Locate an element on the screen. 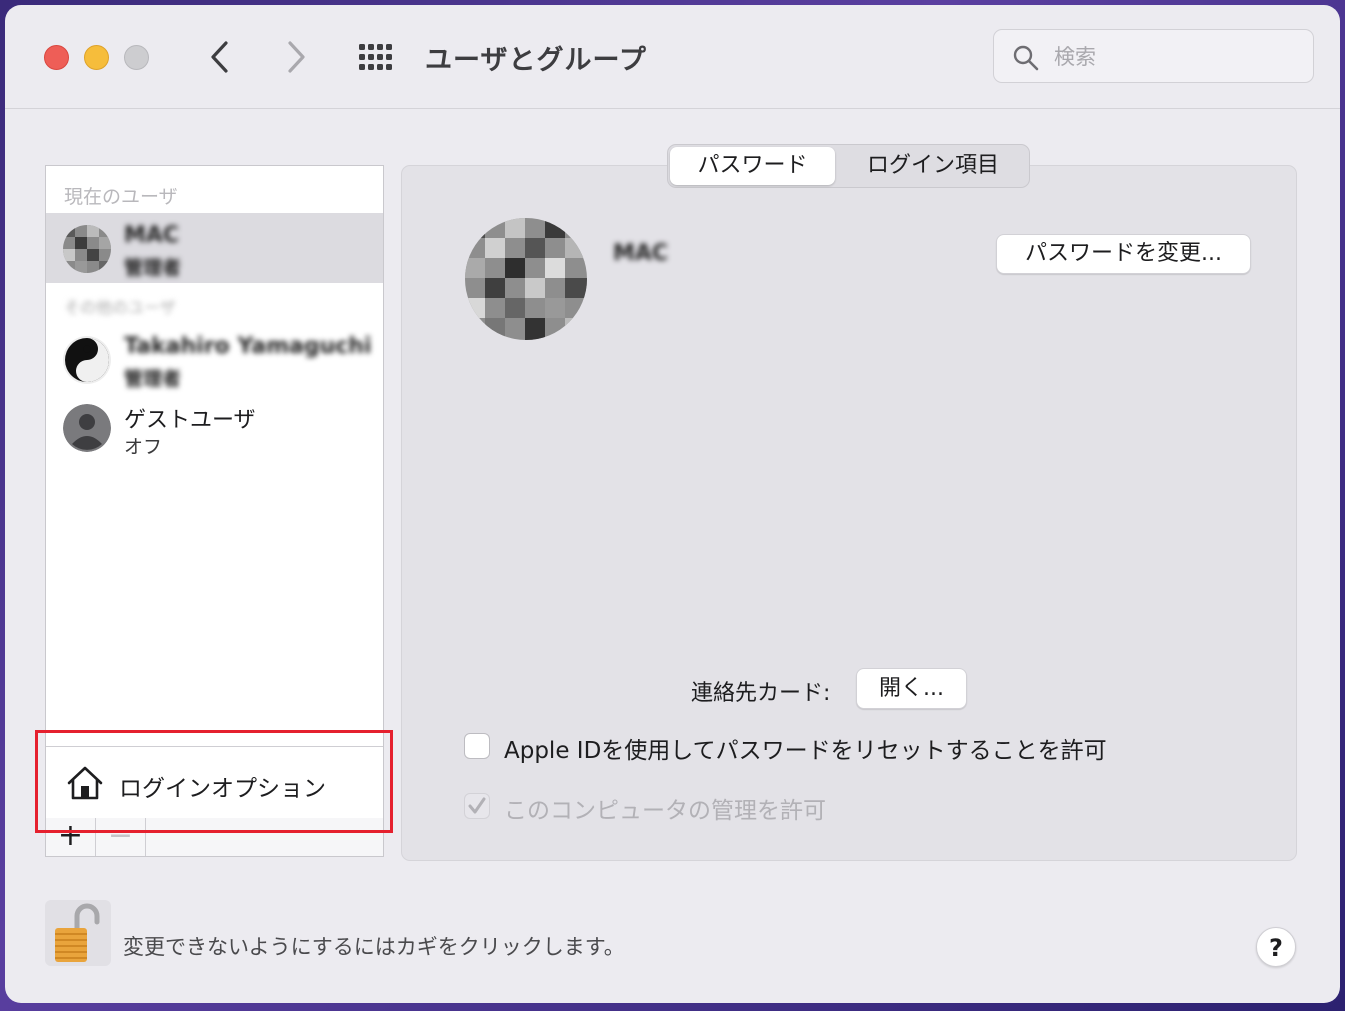 This screenshot has width=1345, height=1011. forward-button is located at coordinates (296, 57).